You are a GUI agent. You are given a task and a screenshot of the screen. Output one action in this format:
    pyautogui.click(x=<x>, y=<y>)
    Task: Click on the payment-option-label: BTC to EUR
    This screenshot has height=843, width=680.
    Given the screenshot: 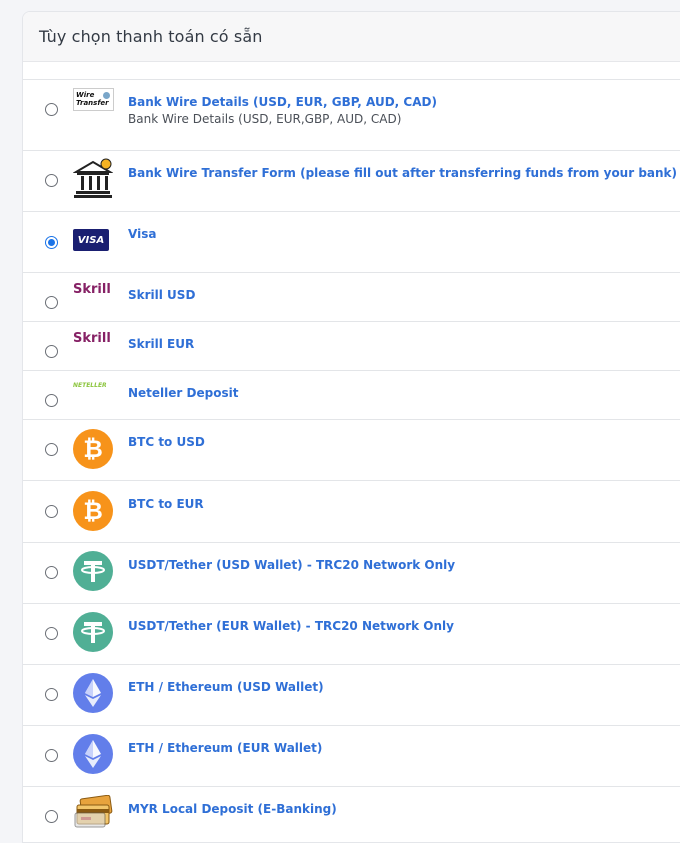 What is the action you would take?
    pyautogui.click(x=166, y=504)
    